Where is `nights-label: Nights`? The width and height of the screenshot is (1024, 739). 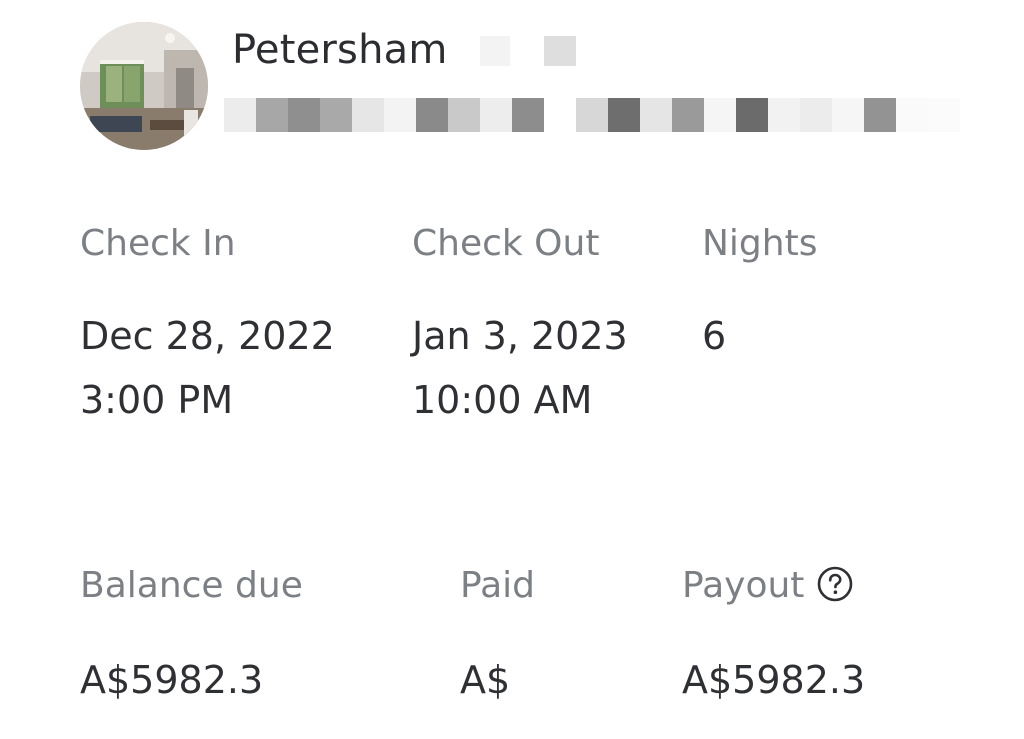
nights-label: Nights is located at coordinates (760, 243).